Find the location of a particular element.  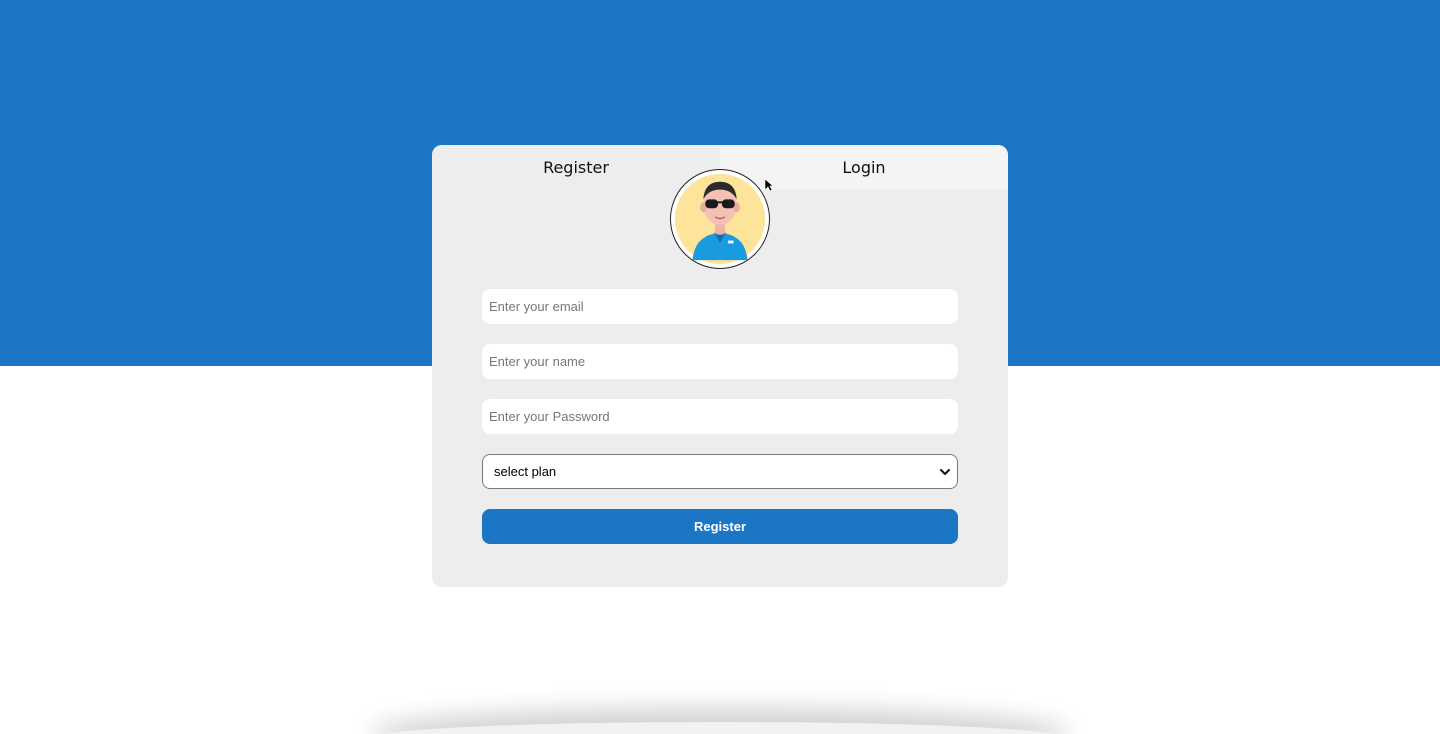

tab-register: Register is located at coordinates (576, 167).